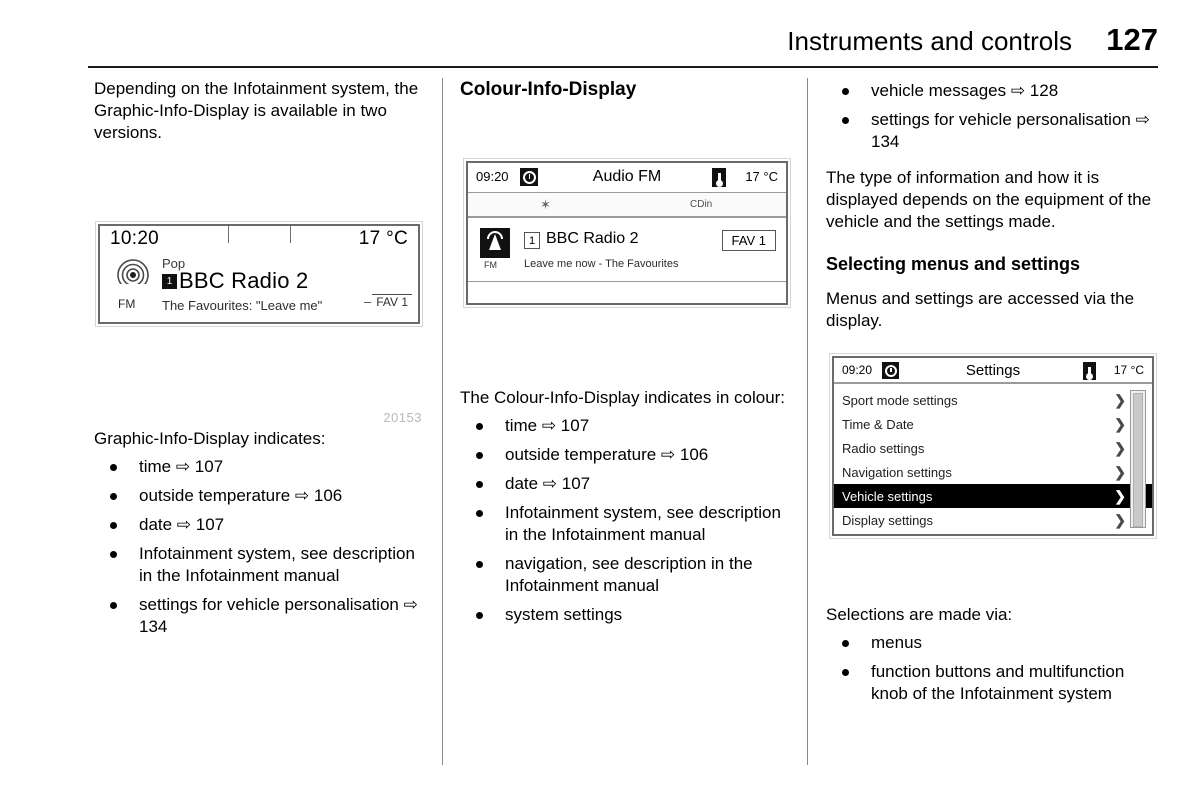 The image size is (1200, 802). What do you see at coordinates (993, 472) in the screenshot?
I see `settings-menu-item-navigation: Navigation settings ❯` at bounding box center [993, 472].